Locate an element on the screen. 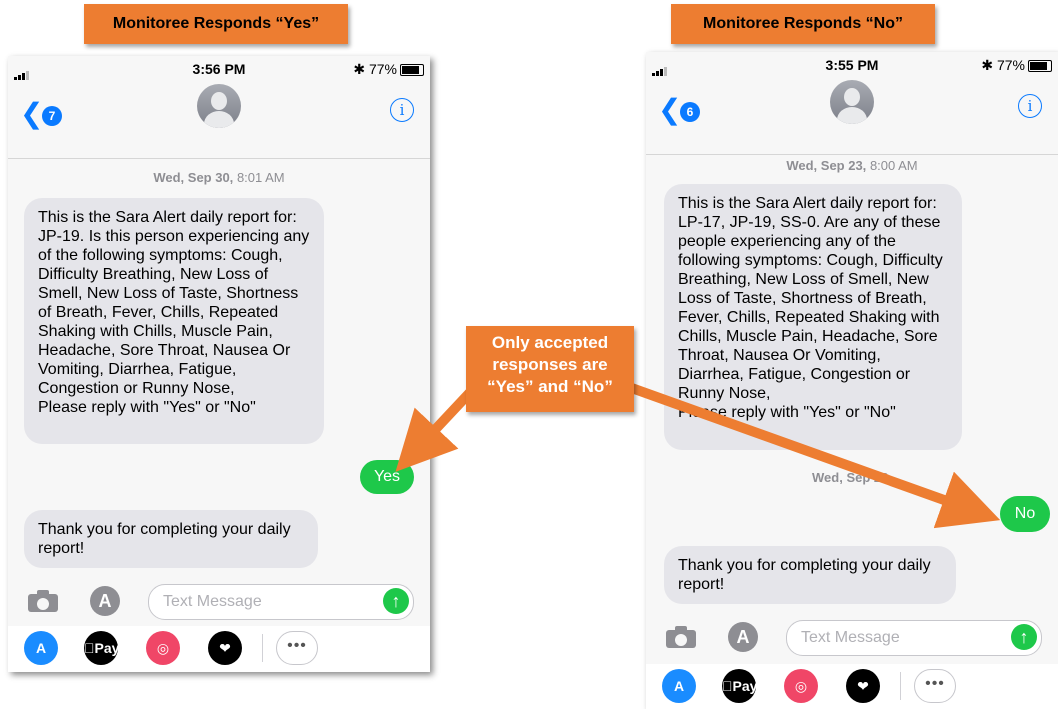 The height and width of the screenshot is (709, 1058). callout-line-1: Only accepted is located at coordinates (550, 342).